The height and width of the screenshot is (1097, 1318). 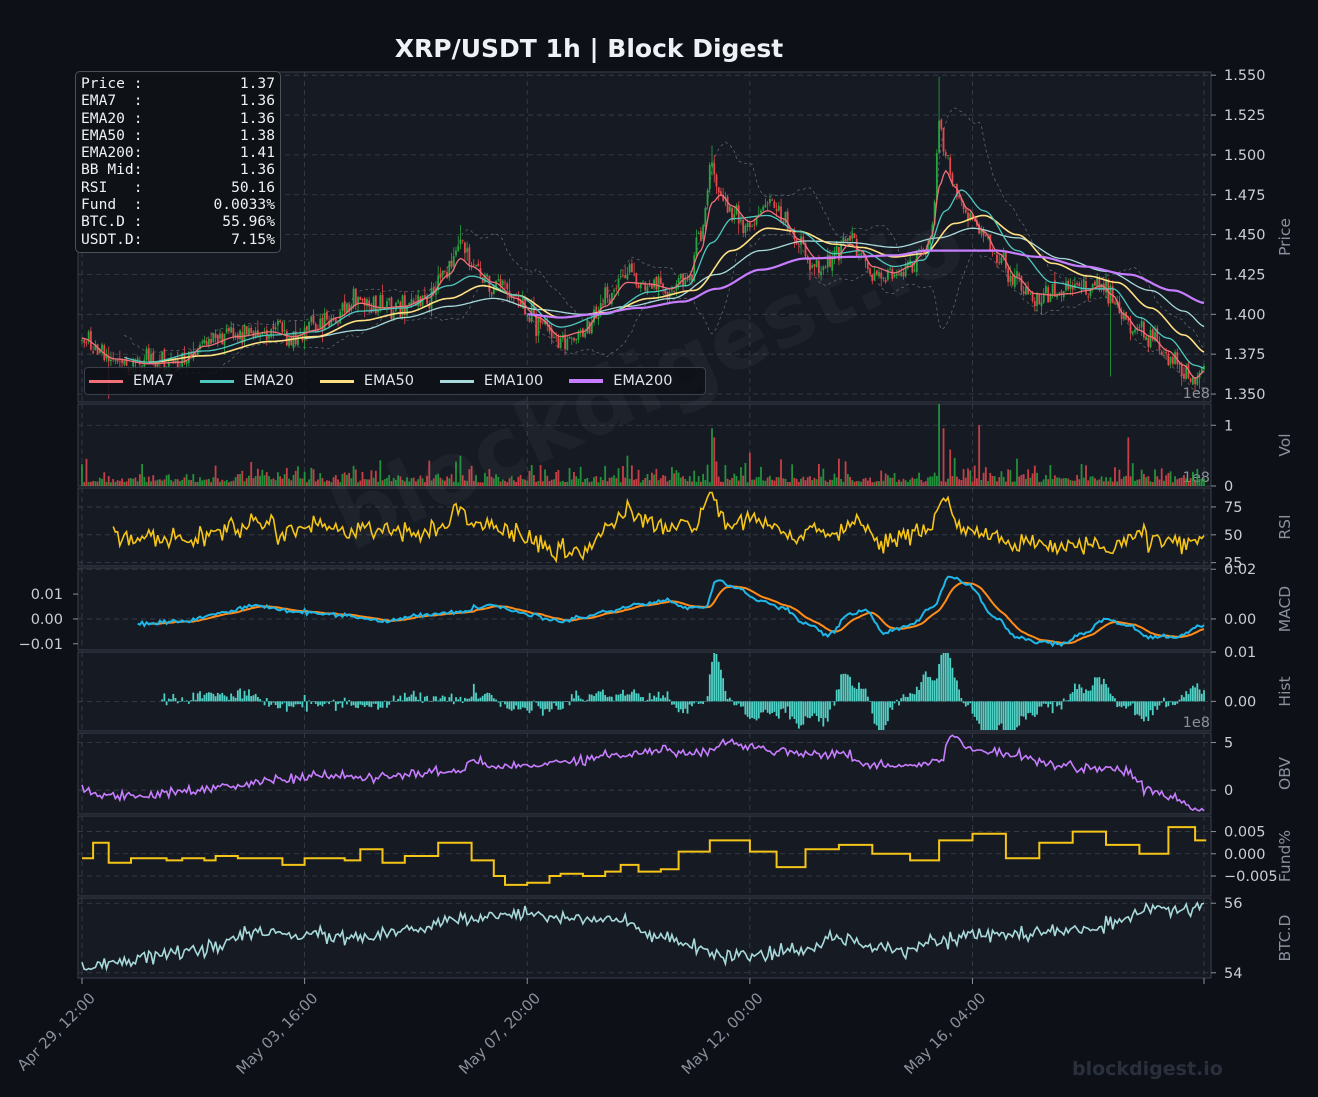 What do you see at coordinates (56, 1031) in the screenshot?
I see `x-tick-label: Apr 29, 12:00` at bounding box center [56, 1031].